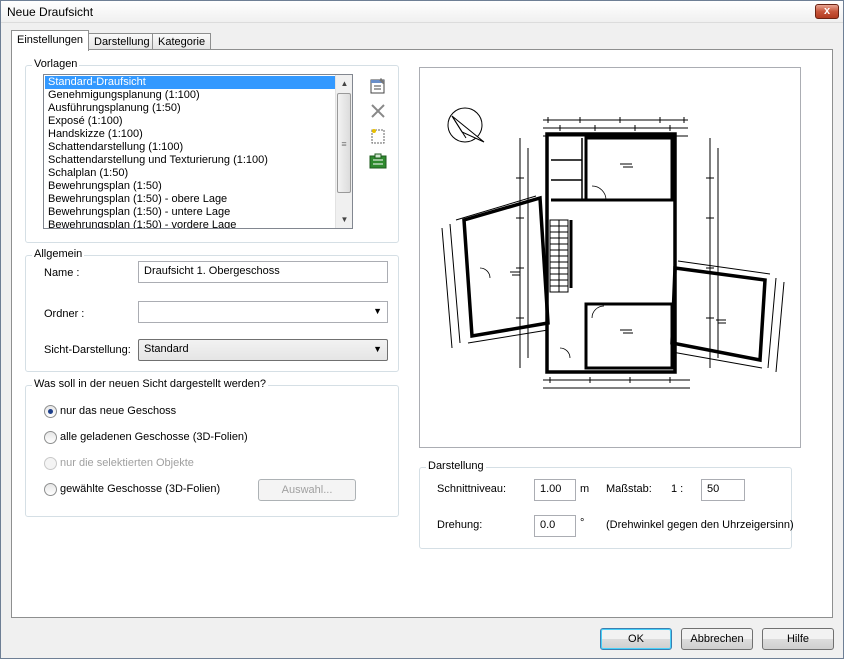 Image resolution: width=844 pixels, height=659 pixels. Describe the element at coordinates (378, 136) in the screenshot. I see `new-template-icon` at that location.